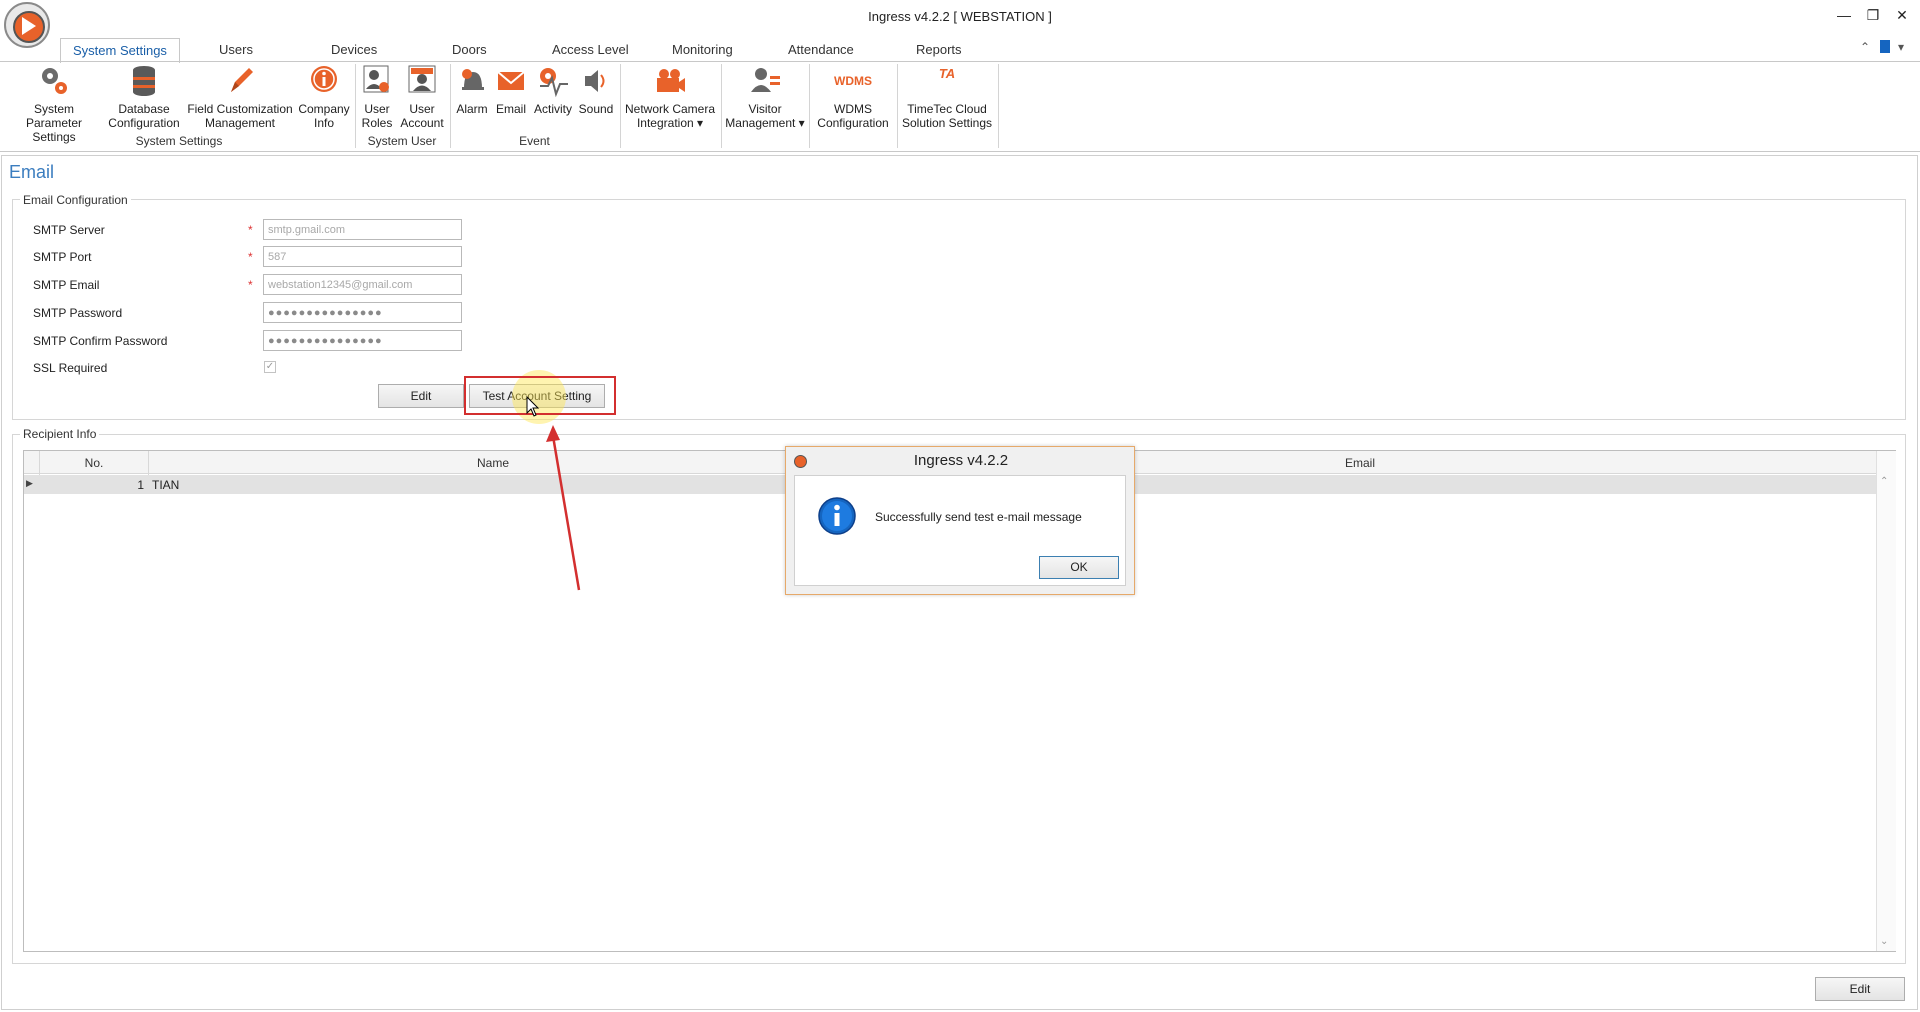  I want to click on ribbon-database-configuration: Database Configuration, so click(144, 97).